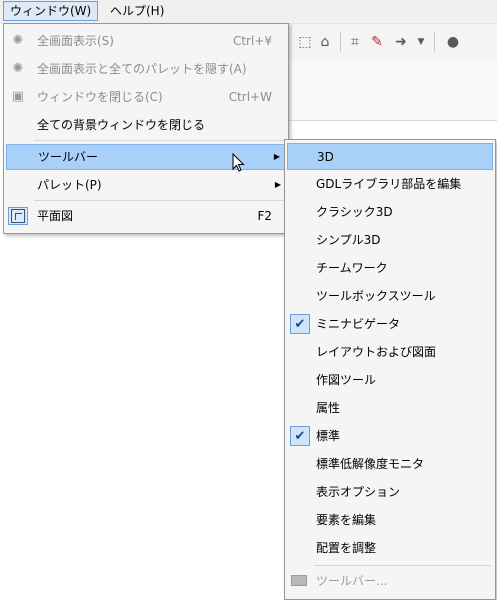  Describe the element at coordinates (390, 156) in the screenshot. I see `toolbar-item-3d: 3D` at that location.